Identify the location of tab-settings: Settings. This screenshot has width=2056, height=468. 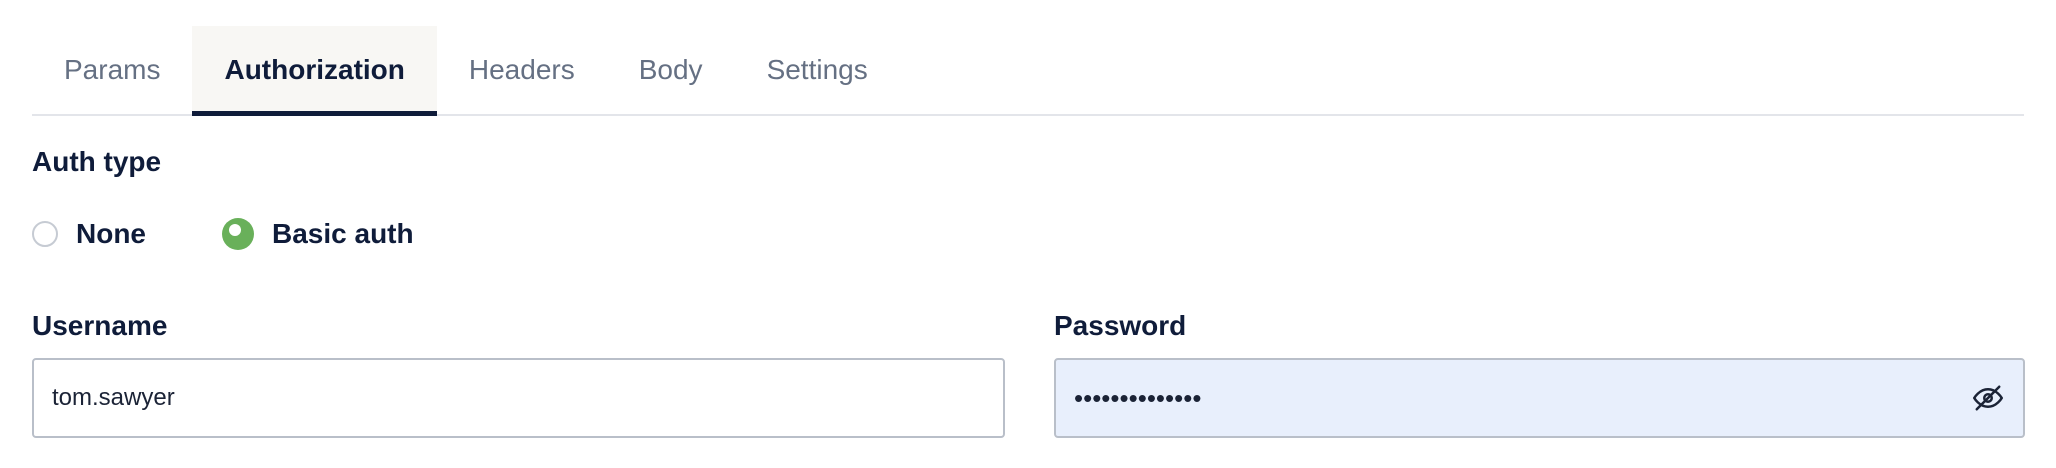
(817, 70).